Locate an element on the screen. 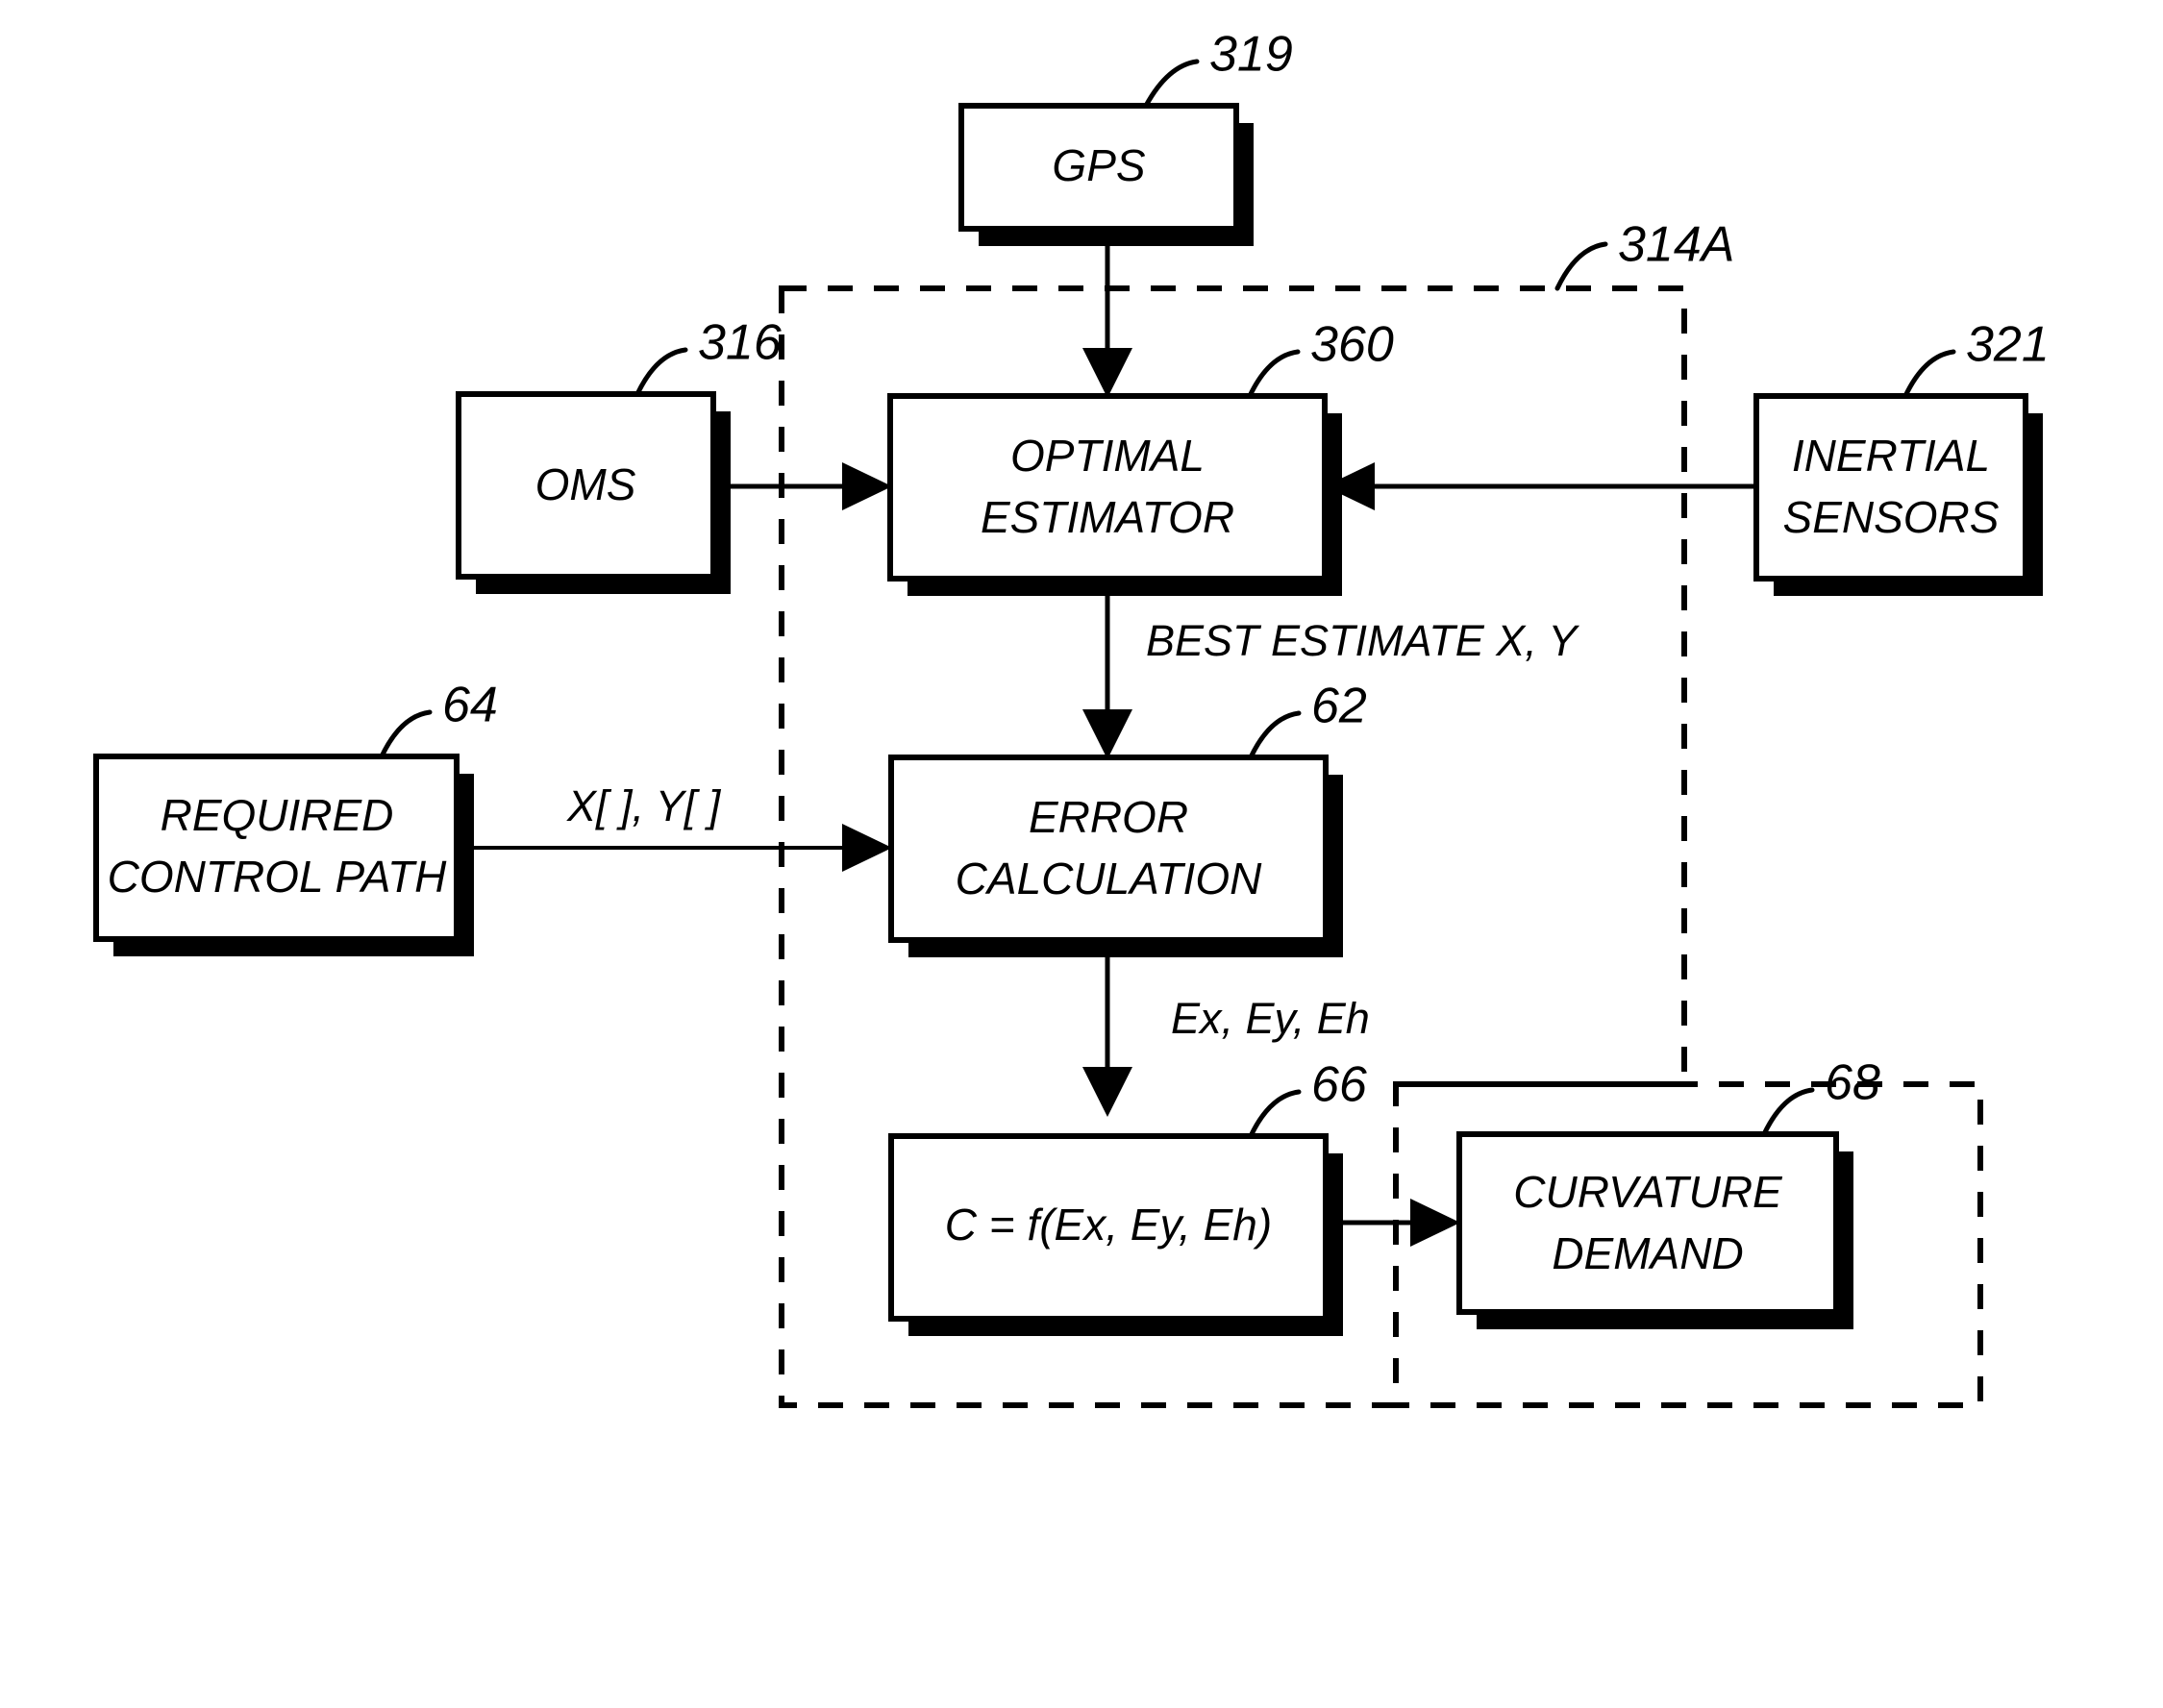  ref-number-66: 66 is located at coordinates (1339, 1085).